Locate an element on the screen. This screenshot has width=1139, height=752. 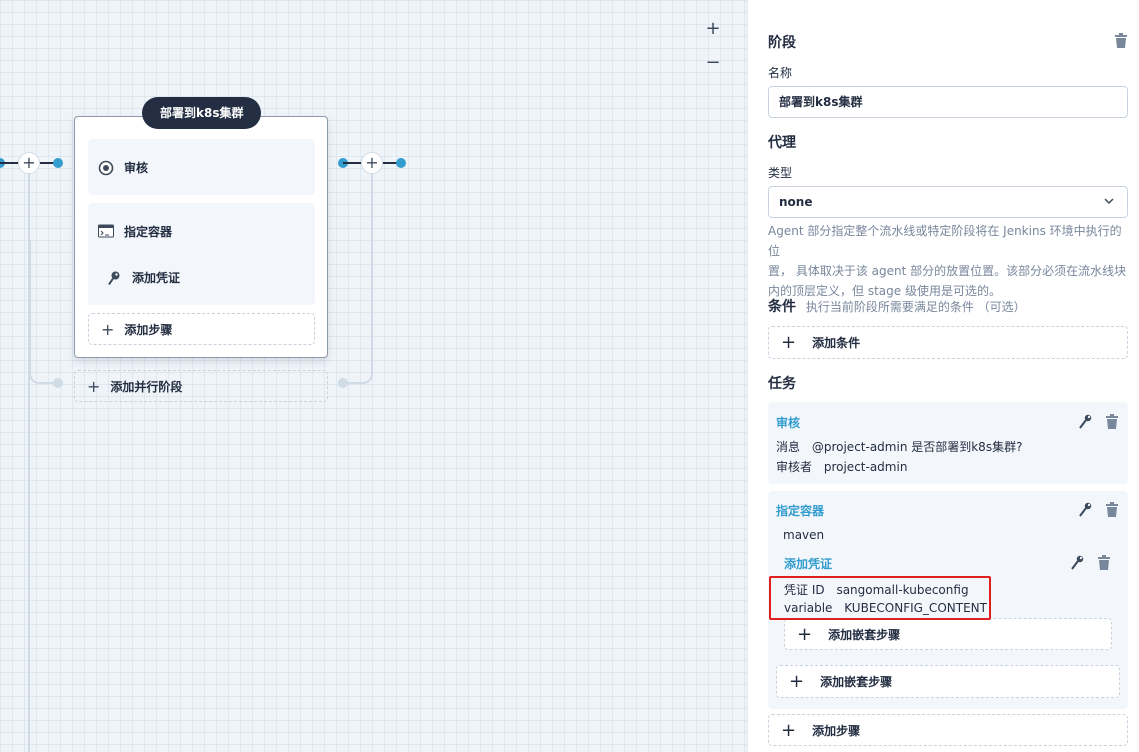
parallel-branch-left is located at coordinates (41, 312).